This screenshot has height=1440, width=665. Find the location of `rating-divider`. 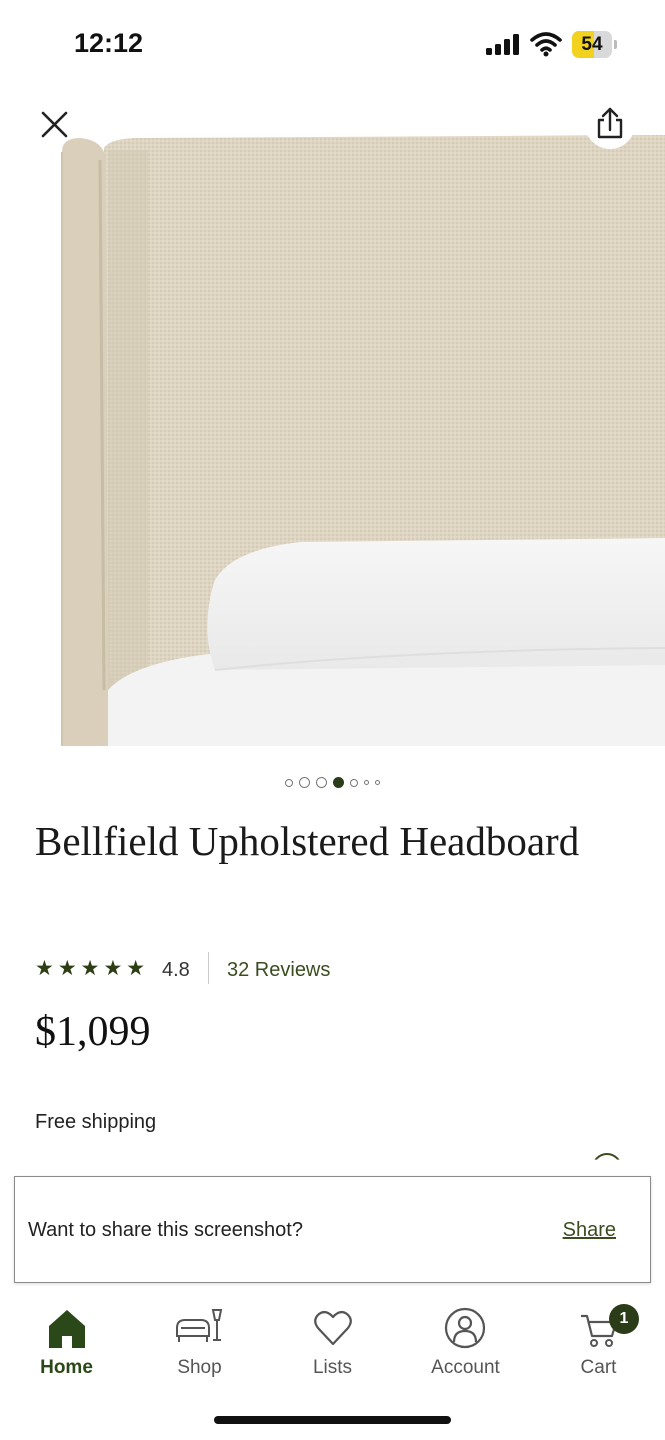

rating-divider is located at coordinates (208, 968).